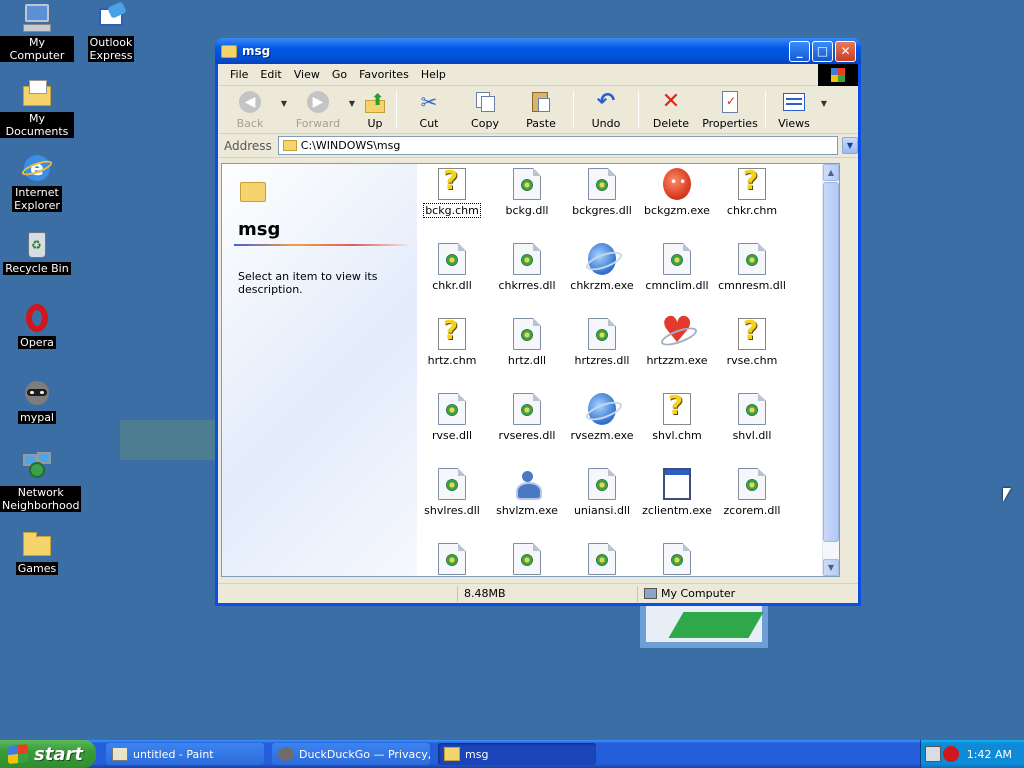 Image resolution: width=1024 pixels, height=768 pixels. I want to click on file-name: shvlzm.exe, so click(527, 510).